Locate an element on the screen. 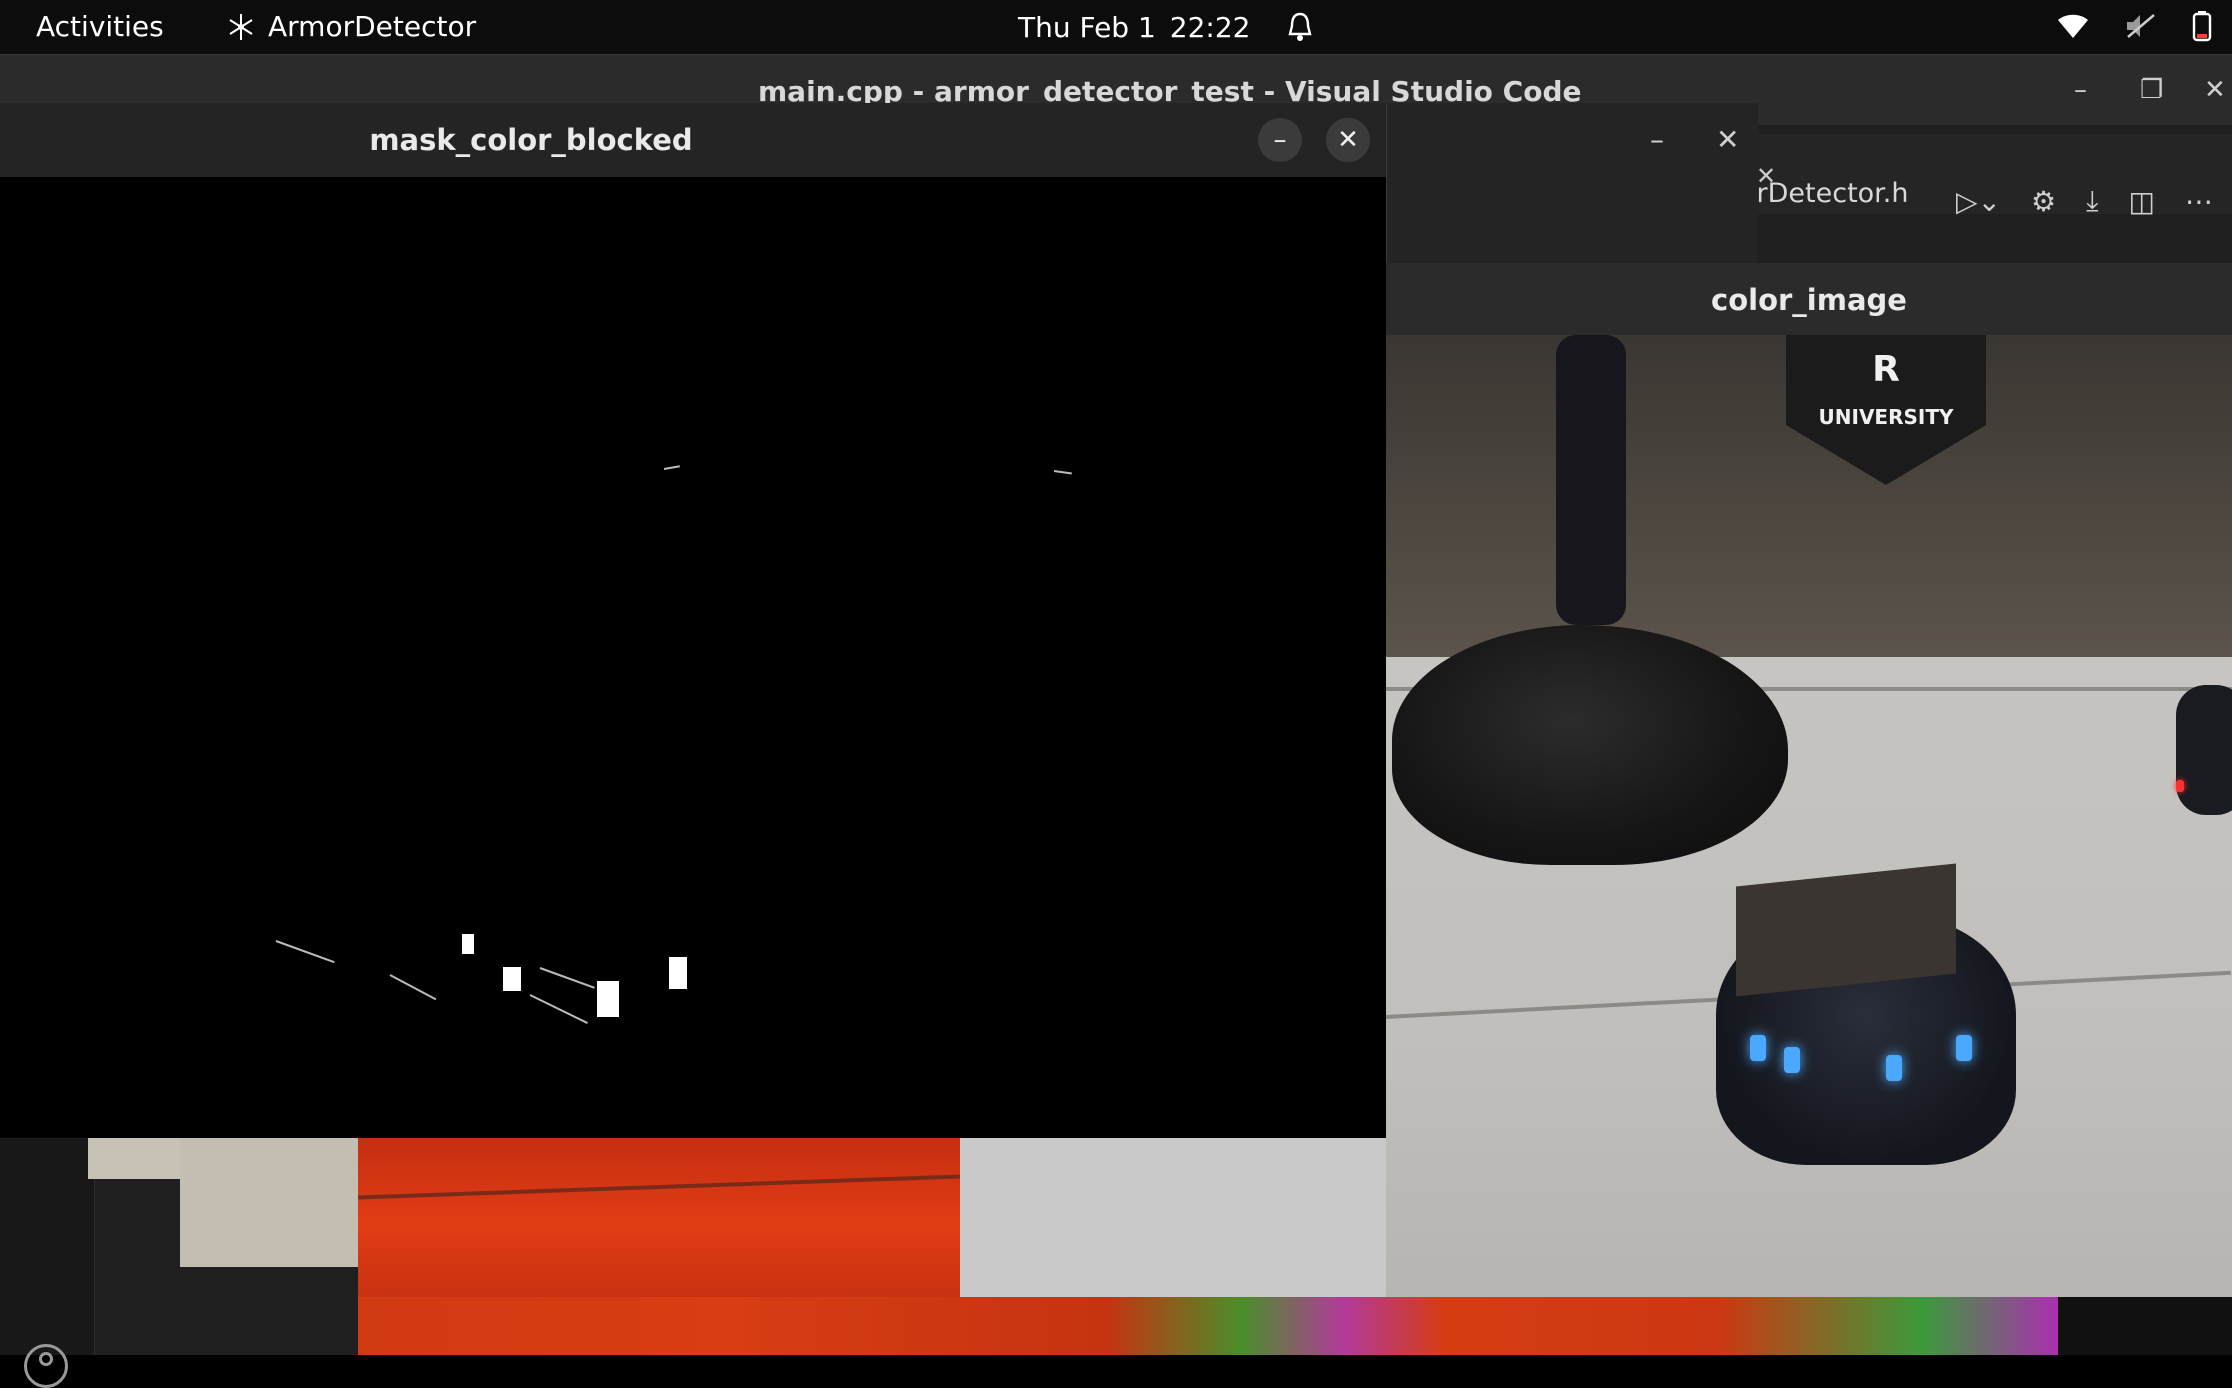 This screenshot has height=1388, width=2232. activities-button: Activities is located at coordinates (100, 26).